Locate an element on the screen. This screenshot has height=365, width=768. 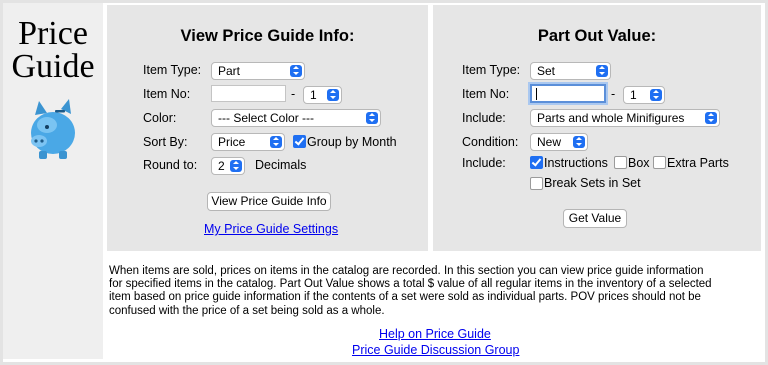
title-line-2: Guide is located at coordinates (53, 66).